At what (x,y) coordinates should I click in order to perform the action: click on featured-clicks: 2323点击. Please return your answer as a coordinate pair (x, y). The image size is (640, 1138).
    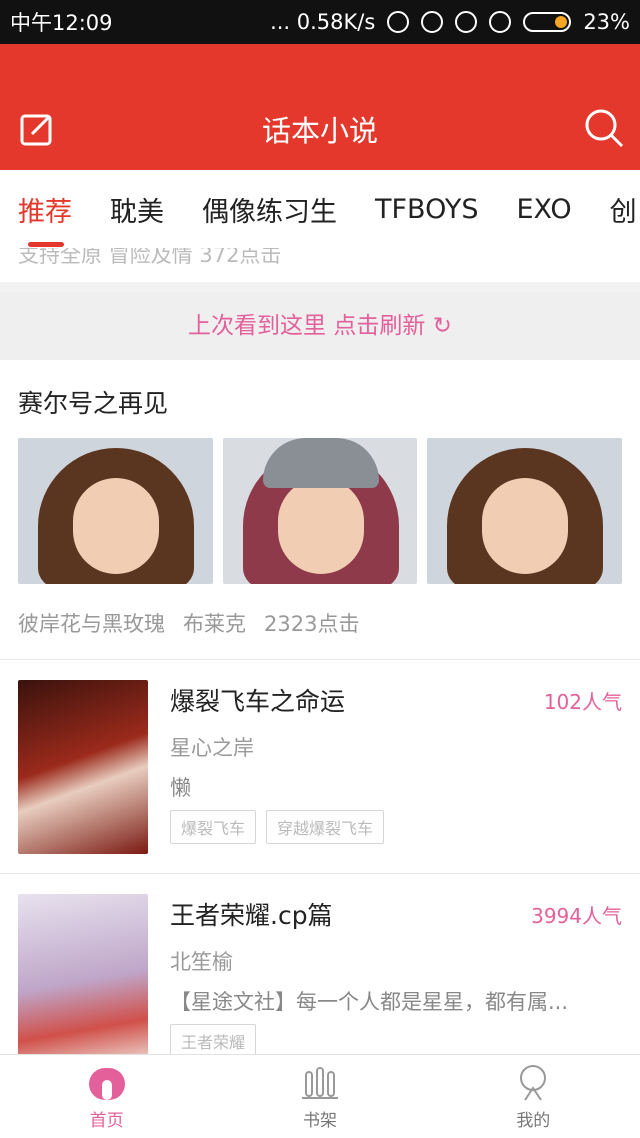
    Looking at the image, I should click on (312, 624).